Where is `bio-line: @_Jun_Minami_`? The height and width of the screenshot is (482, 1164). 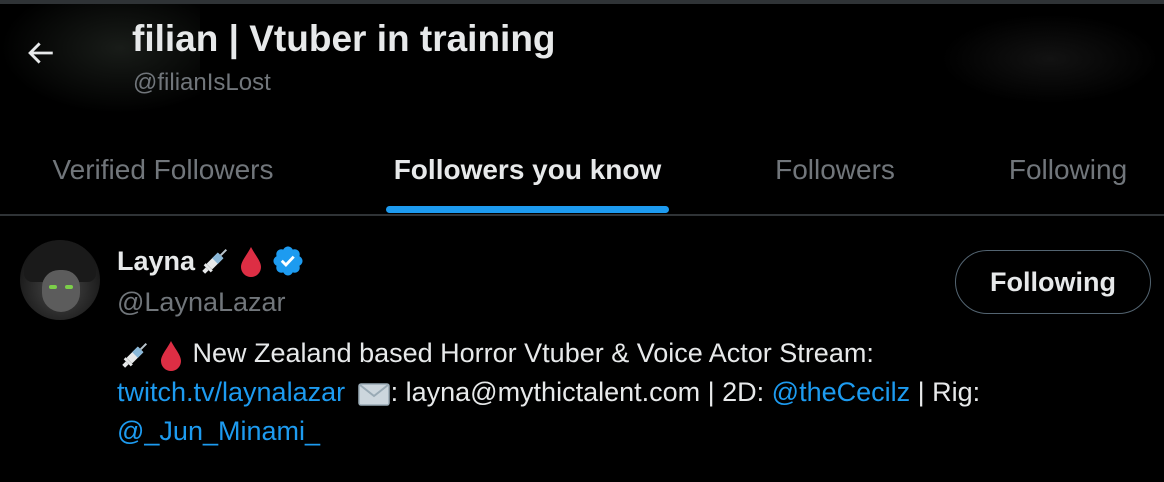
bio-line: @_Jun_Minami_ is located at coordinates (632, 431).